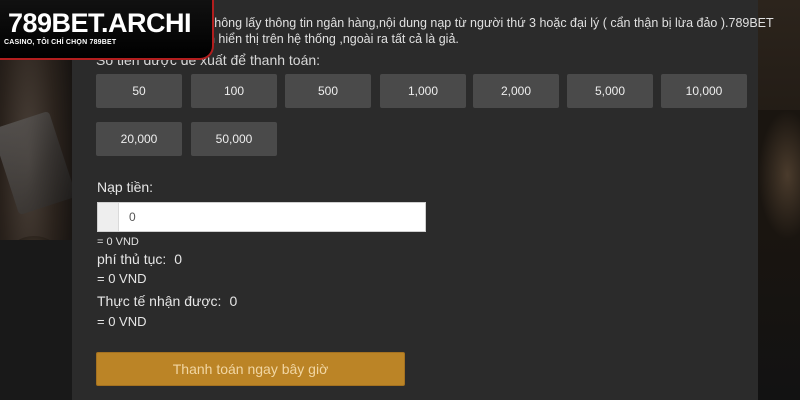 The height and width of the screenshot is (400, 800). What do you see at coordinates (139, 139) in the screenshot?
I see `amount-option-button: 20,000` at bounding box center [139, 139].